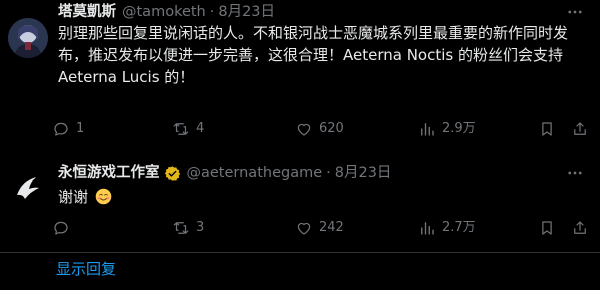 This screenshot has height=290, width=600. I want to click on verified-badge-icon, so click(172, 173).